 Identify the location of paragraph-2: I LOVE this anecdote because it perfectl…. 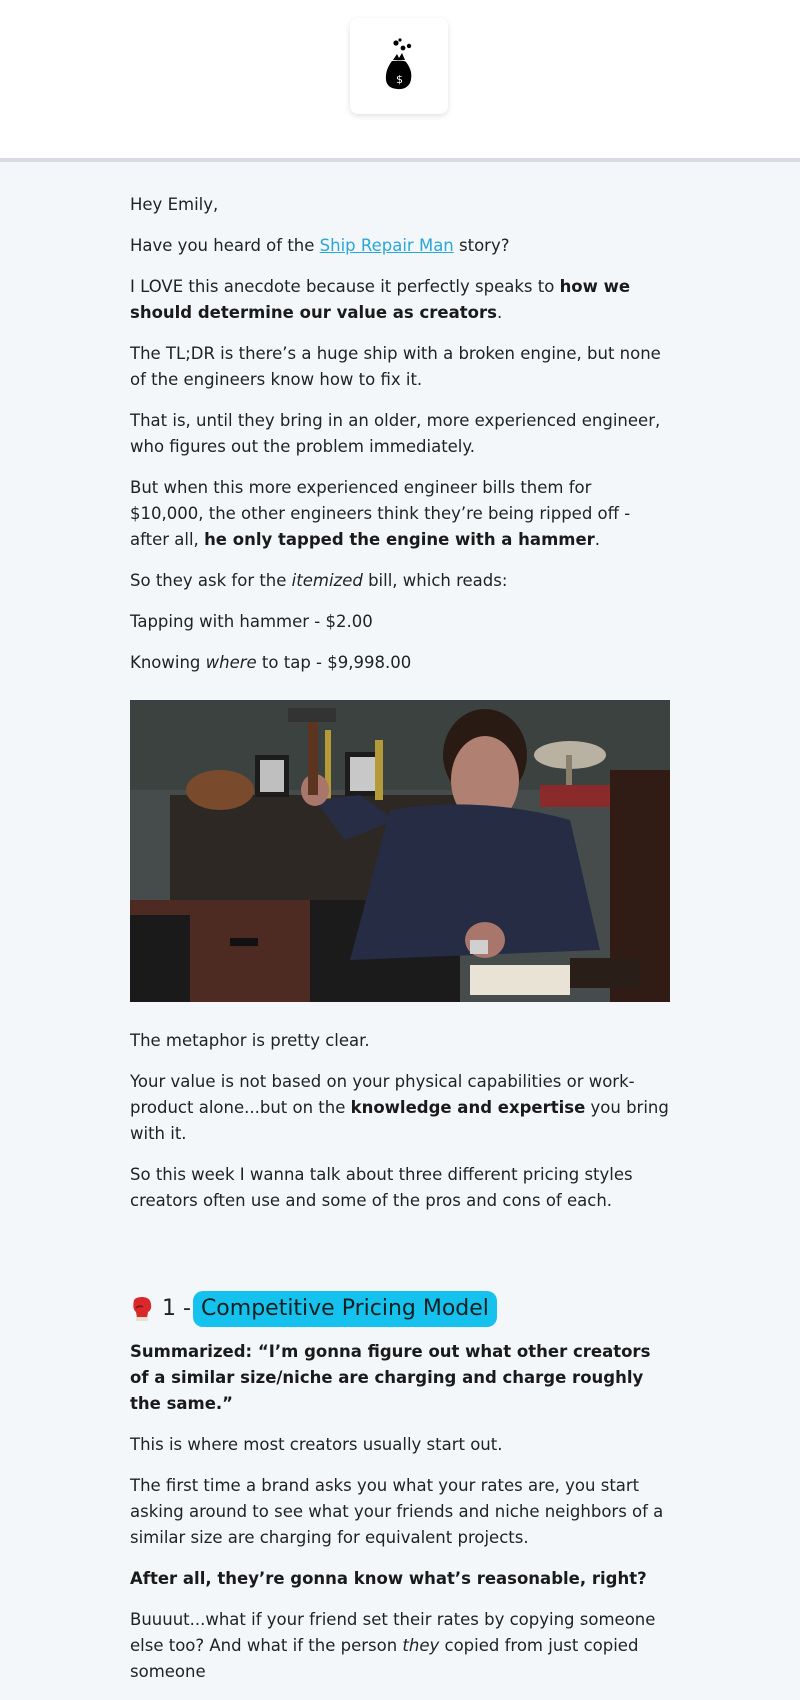
(400, 300).